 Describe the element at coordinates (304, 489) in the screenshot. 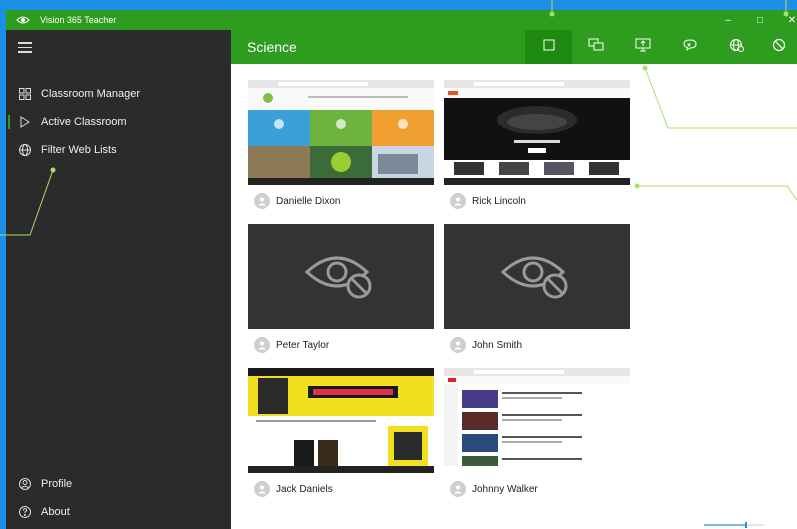

I see `student-name: Jack Daniels` at that location.